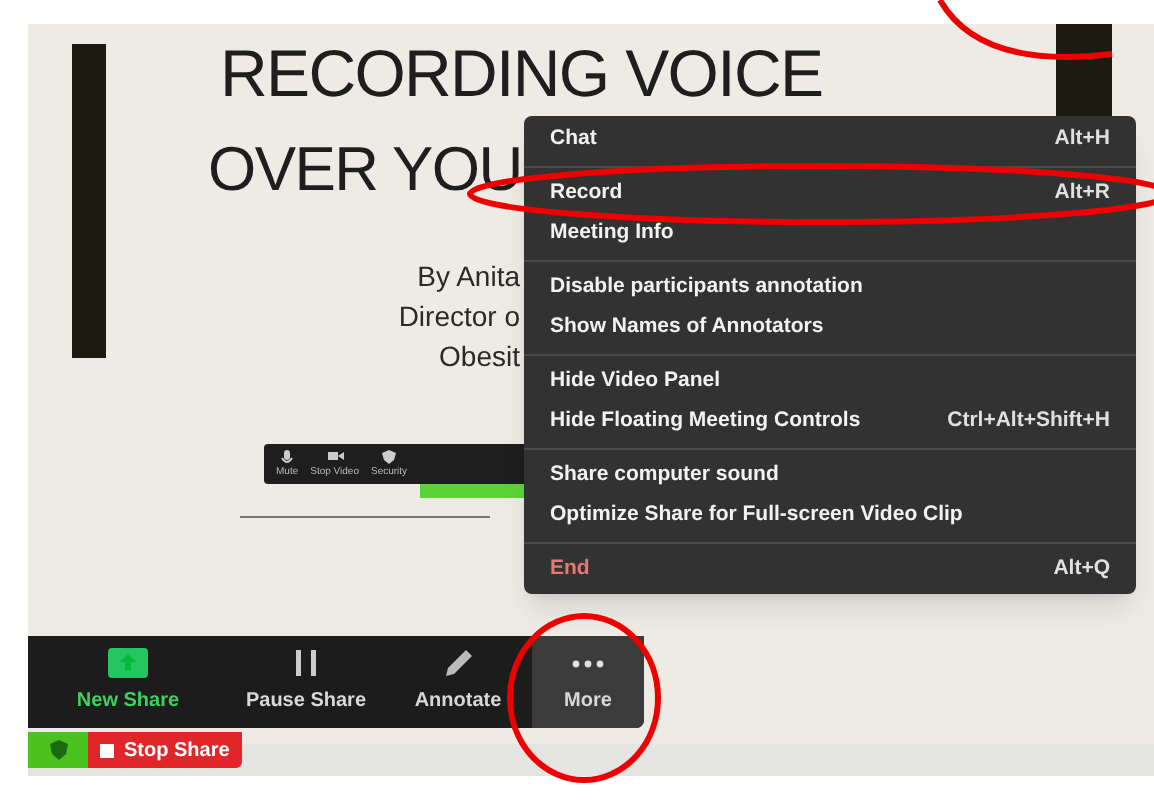 The width and height of the screenshot is (1154, 800). Describe the element at coordinates (479, 357) in the screenshot. I see `slide-byline: Obesit` at that location.